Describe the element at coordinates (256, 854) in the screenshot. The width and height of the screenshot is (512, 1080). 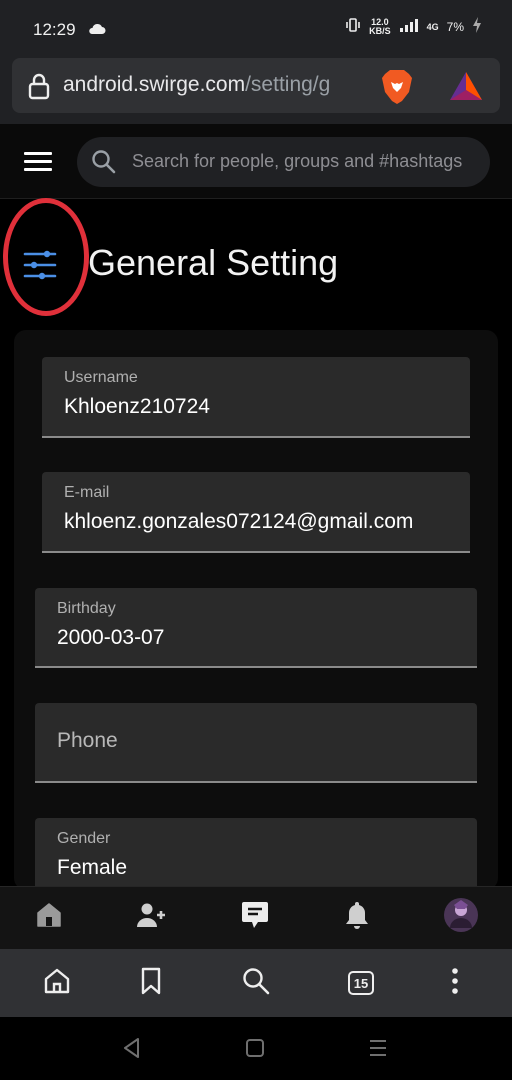
I see `gender-field: Gender Female` at that location.